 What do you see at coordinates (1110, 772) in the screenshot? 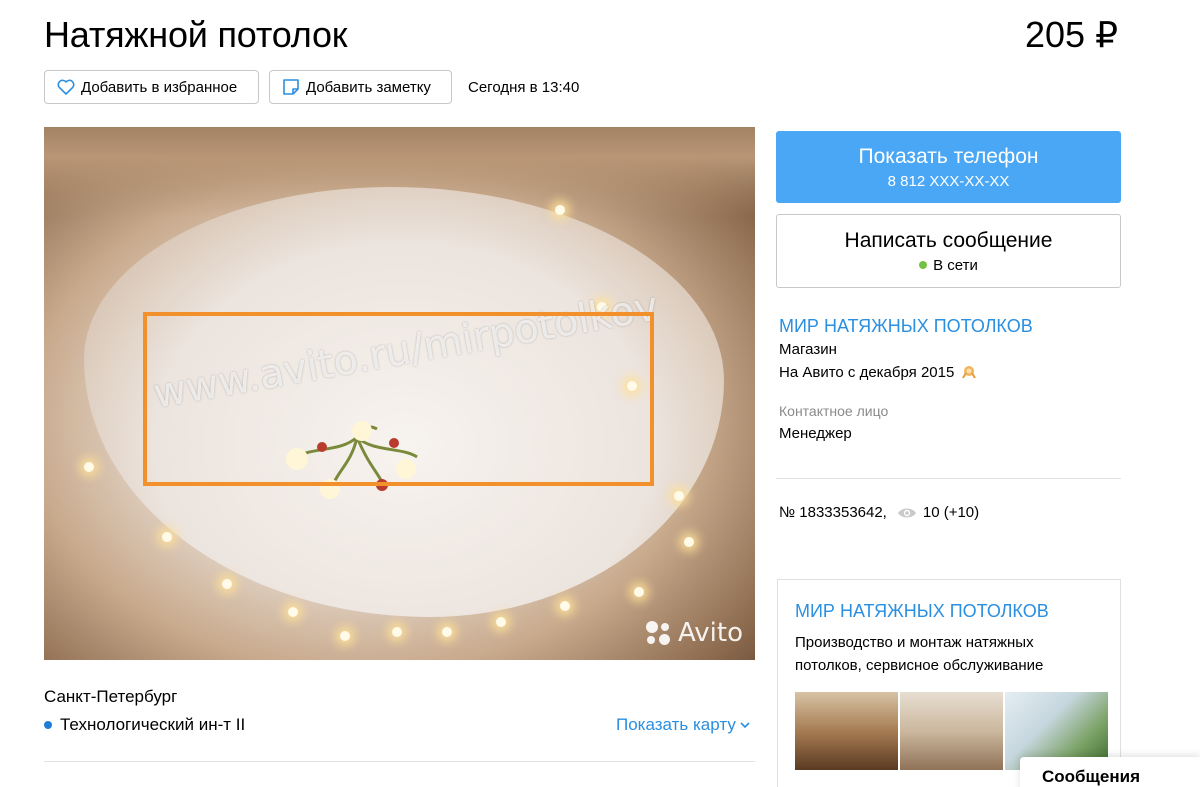
I see `messages-tab: Сообщения` at bounding box center [1110, 772].